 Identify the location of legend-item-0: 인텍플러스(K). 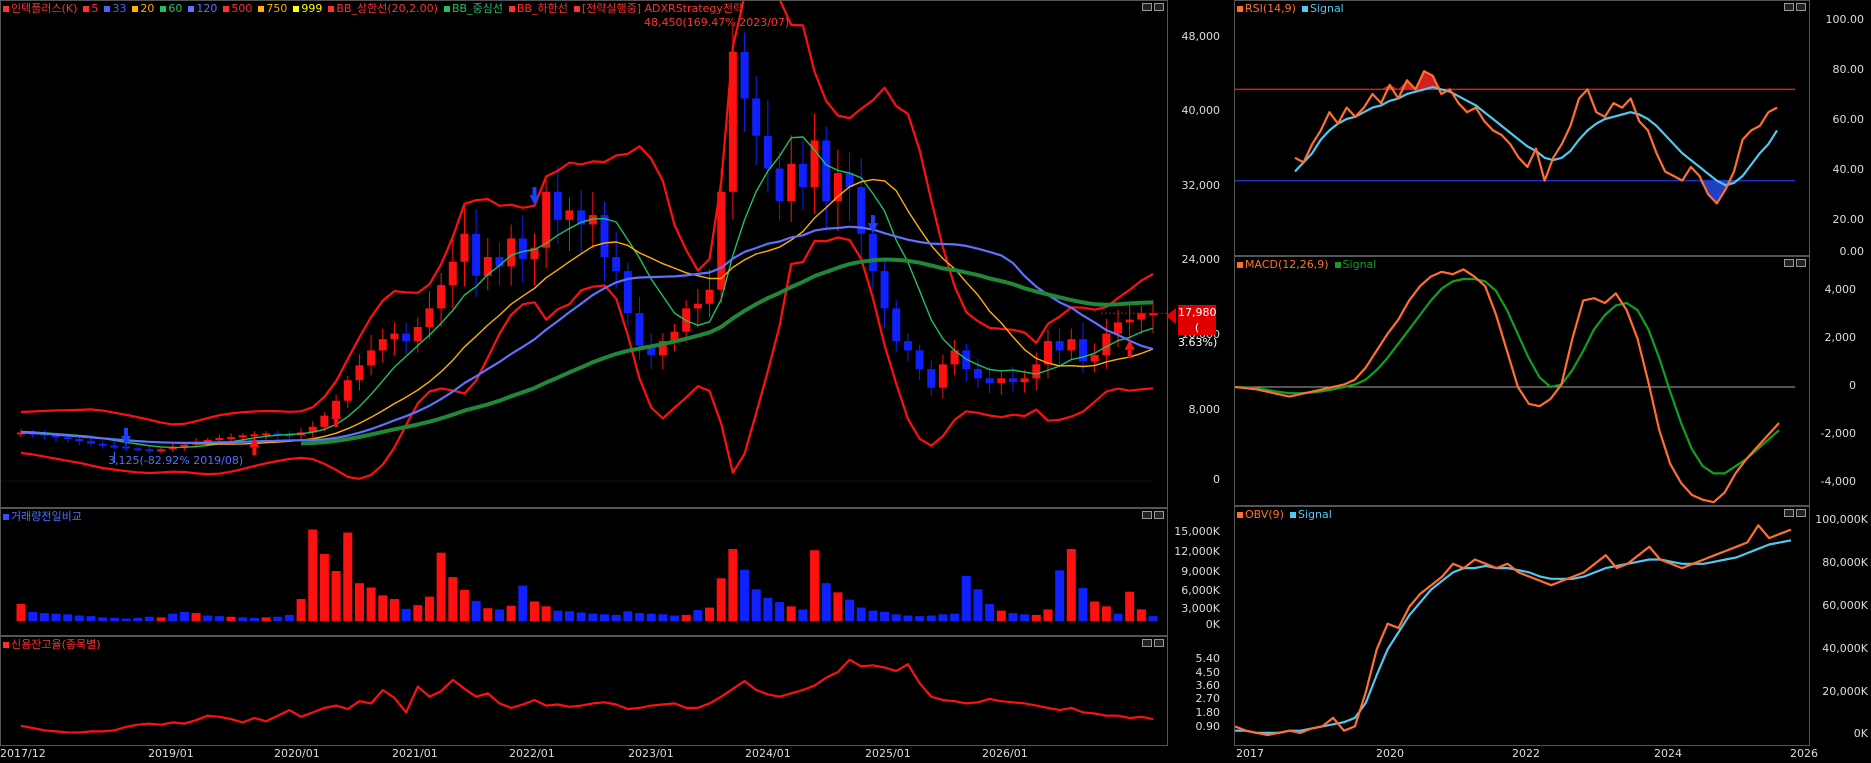
(40, 8).